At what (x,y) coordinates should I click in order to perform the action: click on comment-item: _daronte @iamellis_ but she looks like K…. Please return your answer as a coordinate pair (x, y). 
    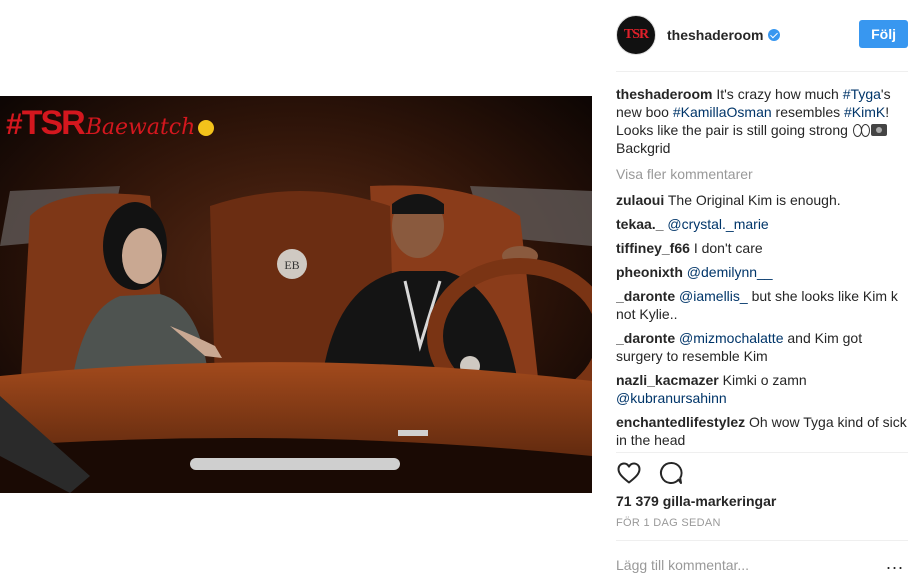
    Looking at the image, I should click on (762, 305).